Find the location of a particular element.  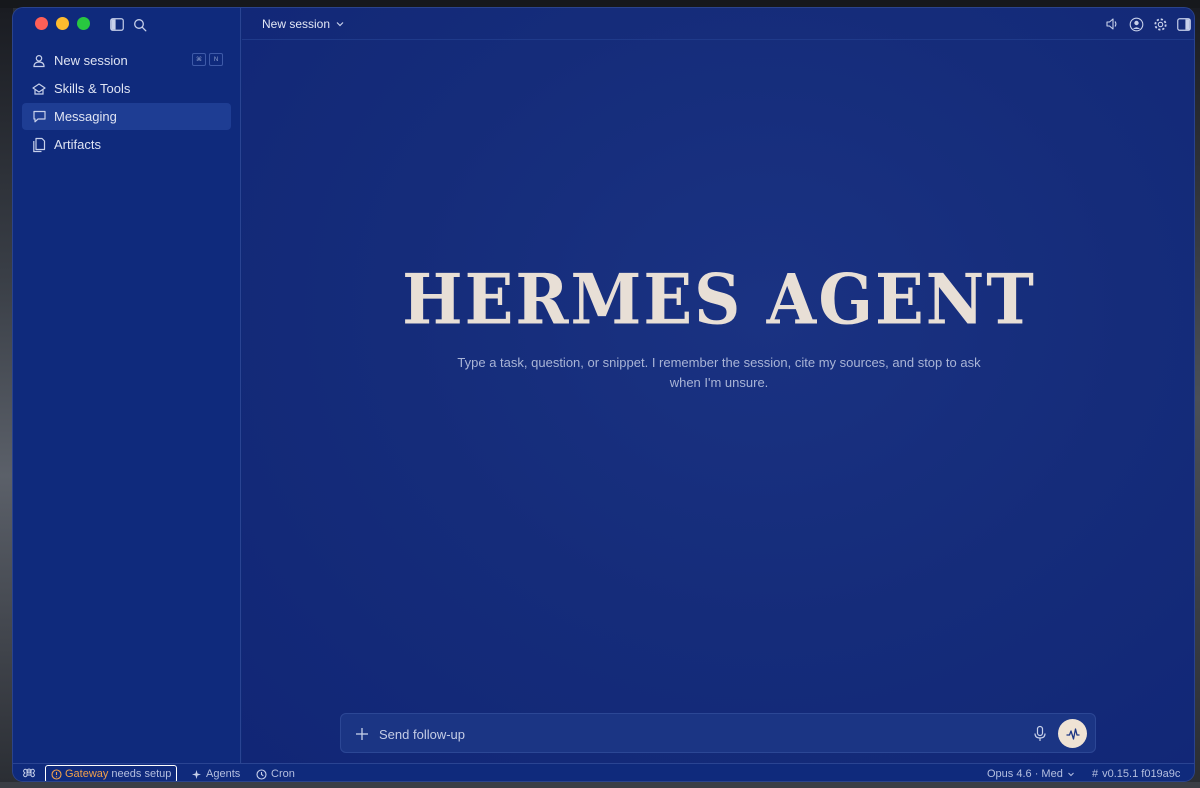

sidebar-item-messaging: Messaging is located at coordinates (126, 116).